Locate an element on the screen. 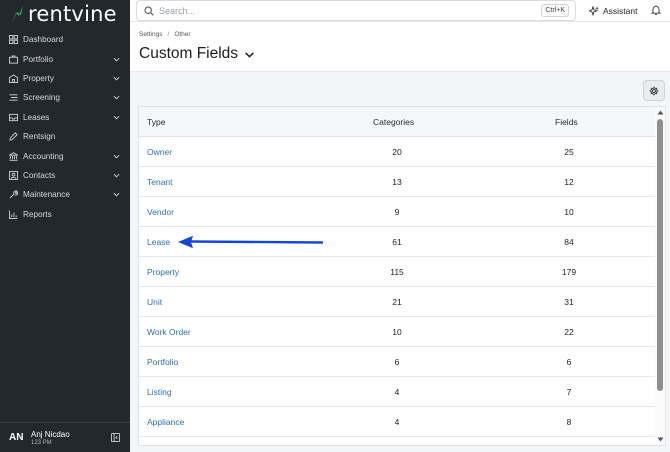 Image resolution: width=670 pixels, height=452 pixels. sidebar-item-contacts: Contacts is located at coordinates (65, 175).